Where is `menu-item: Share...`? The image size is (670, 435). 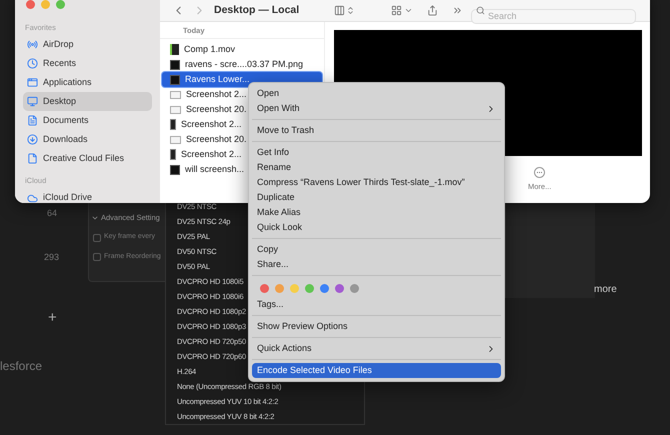 menu-item: Share... is located at coordinates (376, 264).